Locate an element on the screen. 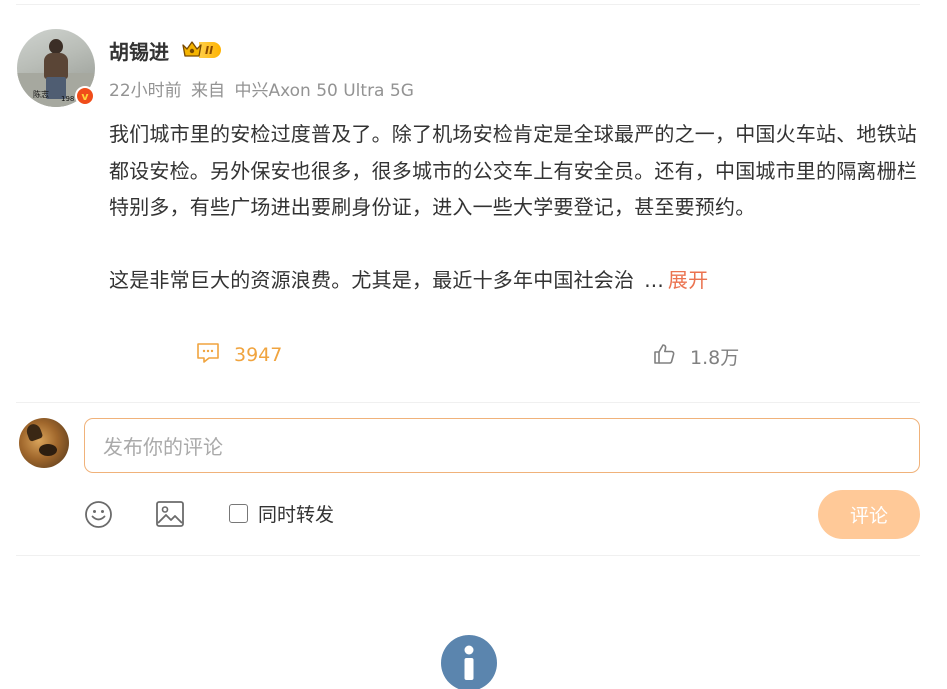 The image size is (947, 689). avatar-year: 198 is located at coordinates (68, 99).